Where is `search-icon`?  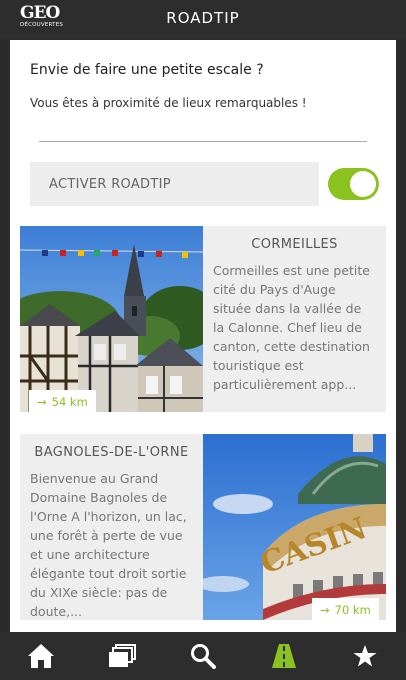 search-icon is located at coordinates (203, 656).